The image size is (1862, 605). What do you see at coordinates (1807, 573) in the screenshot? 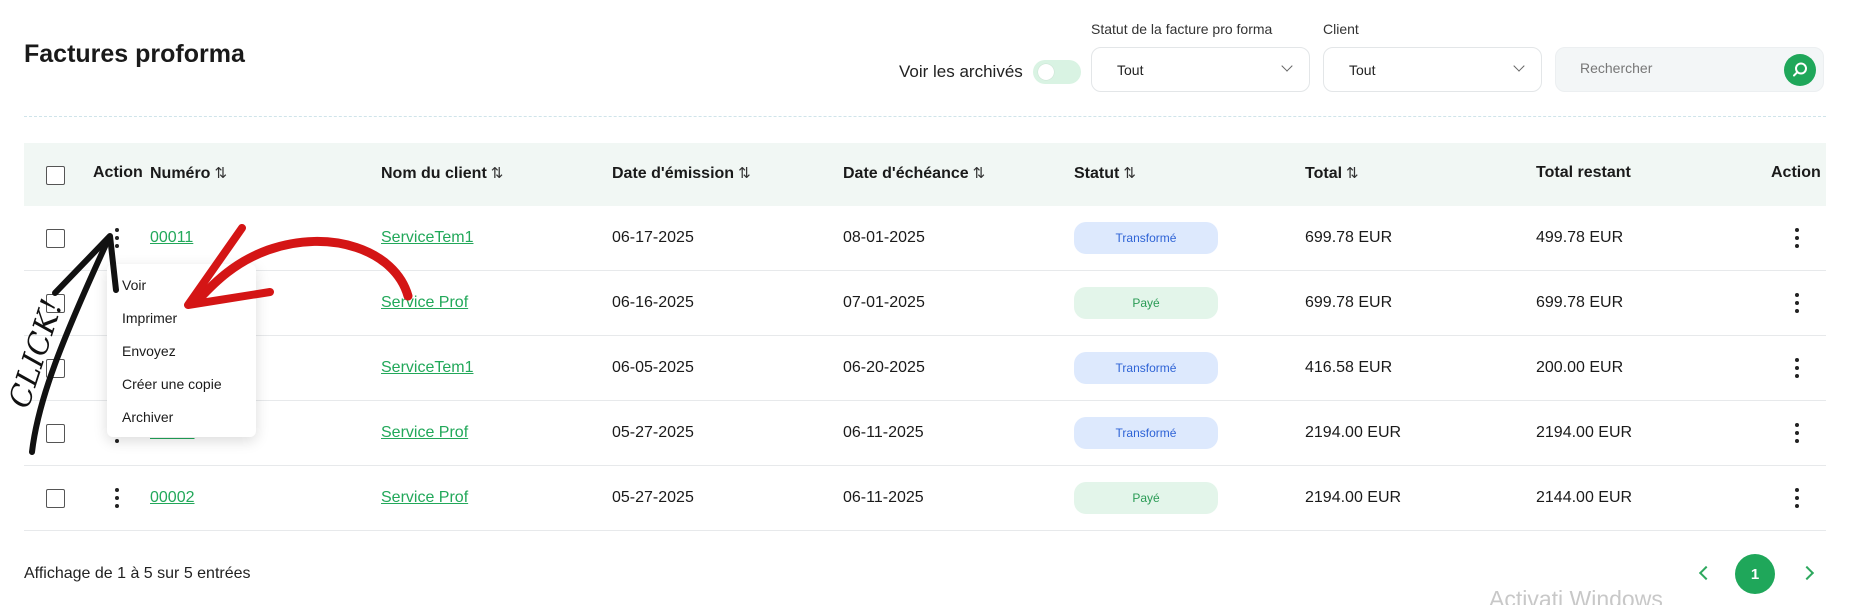
I see `pagination-next-icon` at bounding box center [1807, 573].